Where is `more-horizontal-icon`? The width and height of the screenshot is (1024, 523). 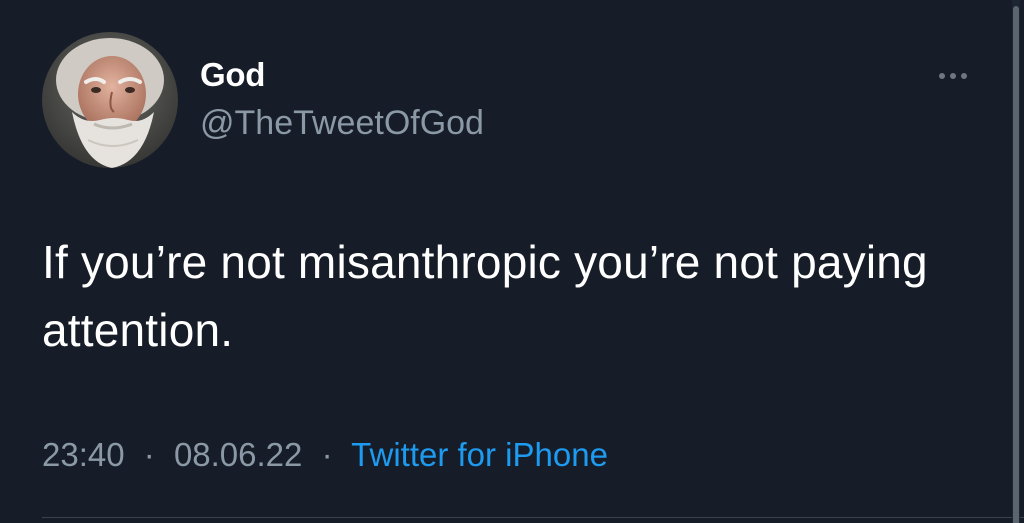 more-horizontal-icon is located at coordinates (942, 76).